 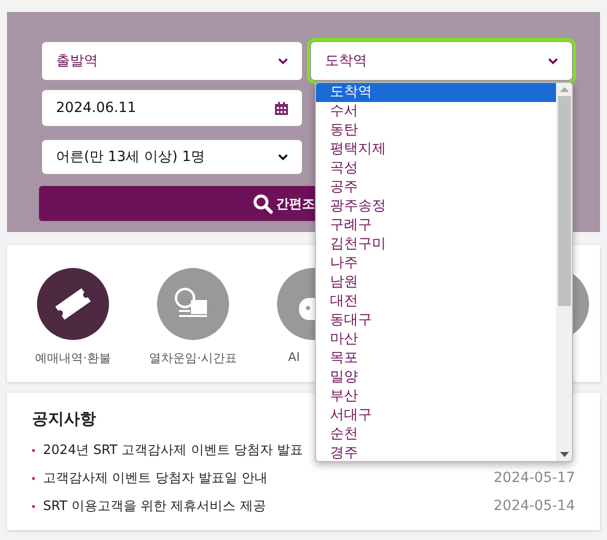 I want to click on scroll-down-icon, so click(x=564, y=454).